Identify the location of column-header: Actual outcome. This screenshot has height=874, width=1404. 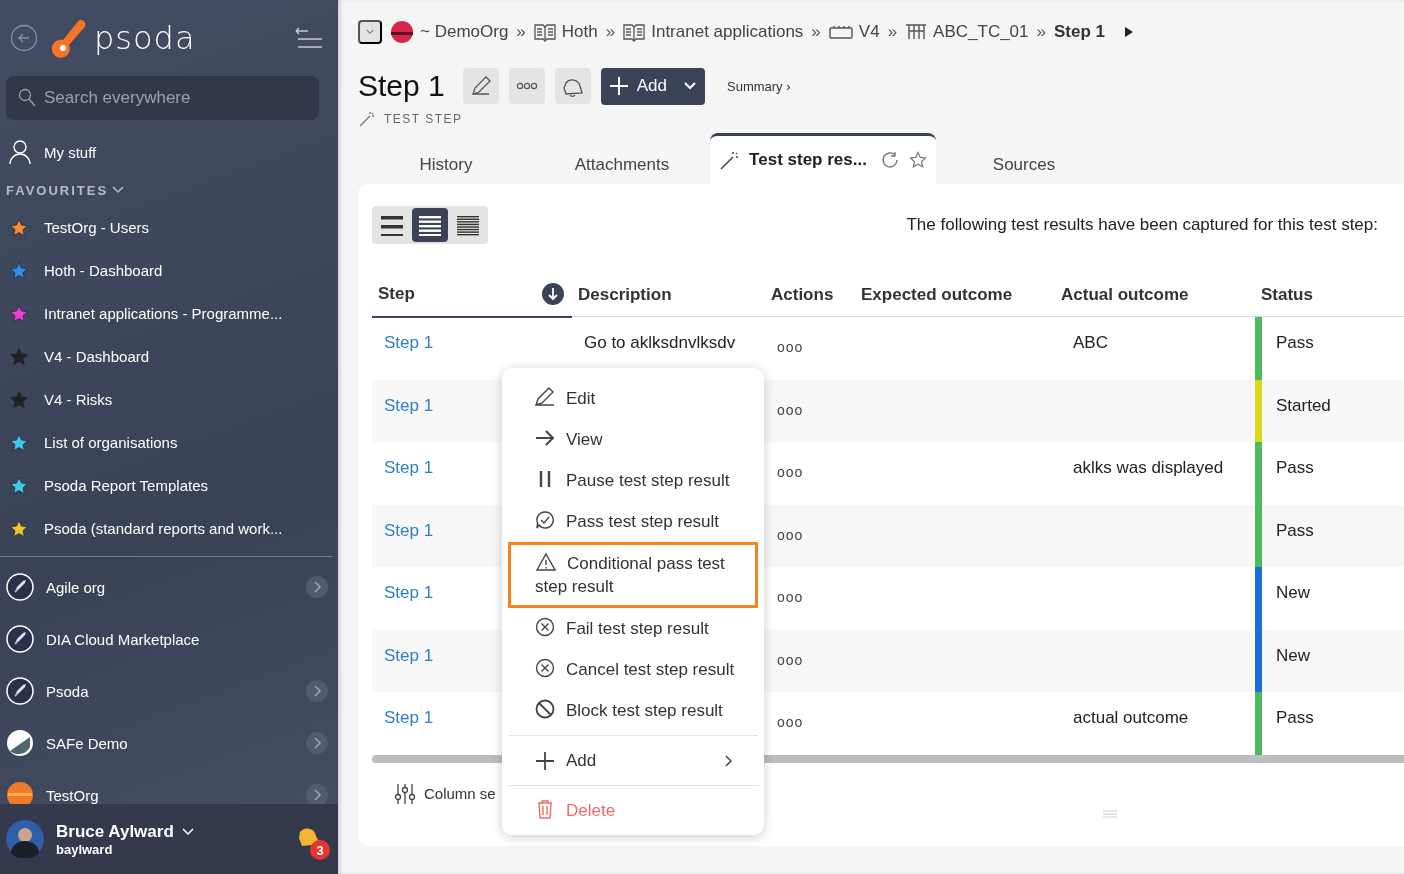
(1125, 295).